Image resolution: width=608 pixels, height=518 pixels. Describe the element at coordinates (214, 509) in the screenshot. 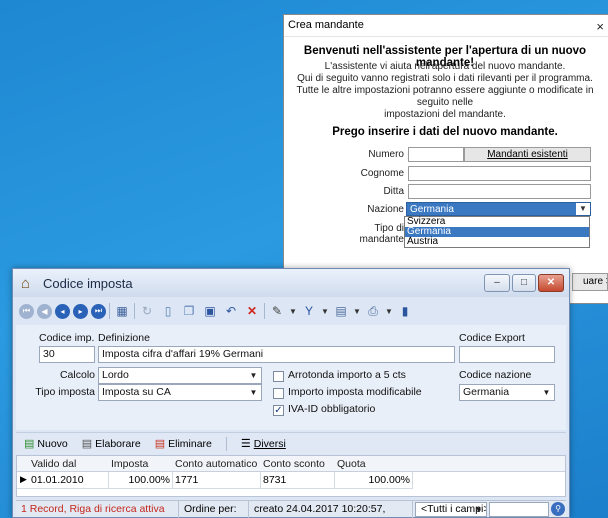

I see `order-label: Ordine per:` at that location.